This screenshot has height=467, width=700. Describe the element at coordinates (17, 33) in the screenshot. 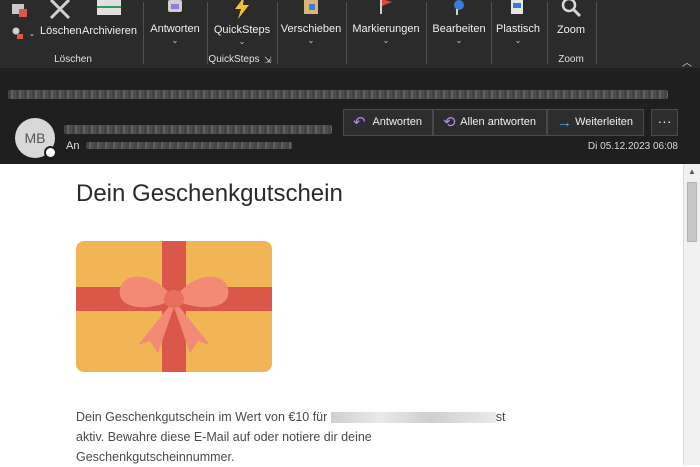

I see `rules-icon` at that location.